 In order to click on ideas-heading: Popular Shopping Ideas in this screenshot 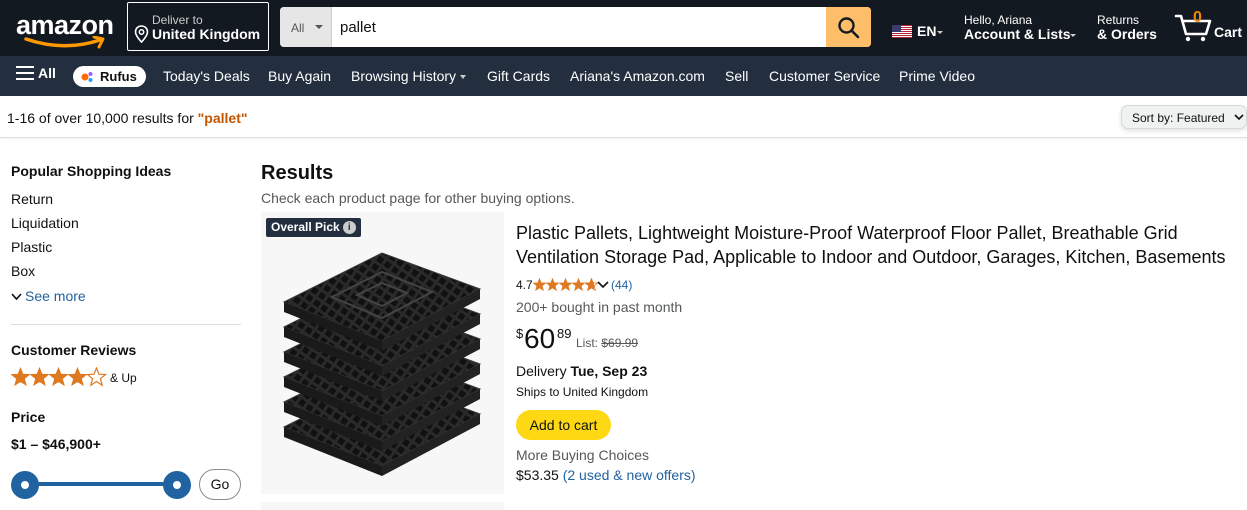, I will do `click(91, 171)`.